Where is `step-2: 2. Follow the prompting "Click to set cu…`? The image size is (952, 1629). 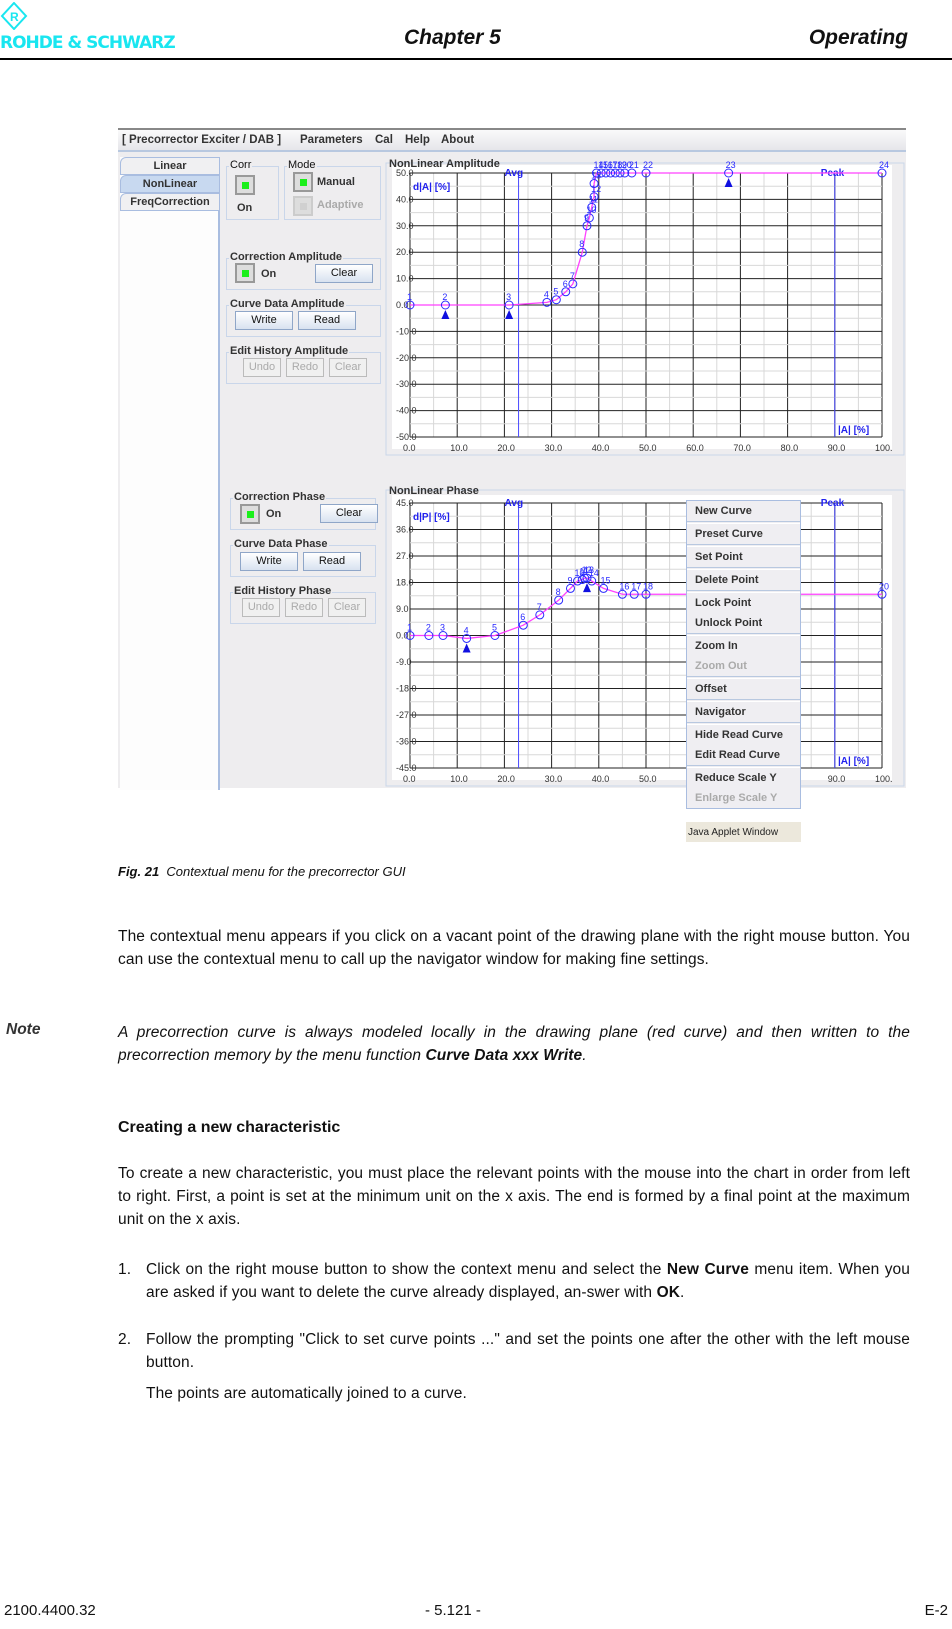
step-2: 2. Follow the prompting "Click to set cu… is located at coordinates (514, 1351).